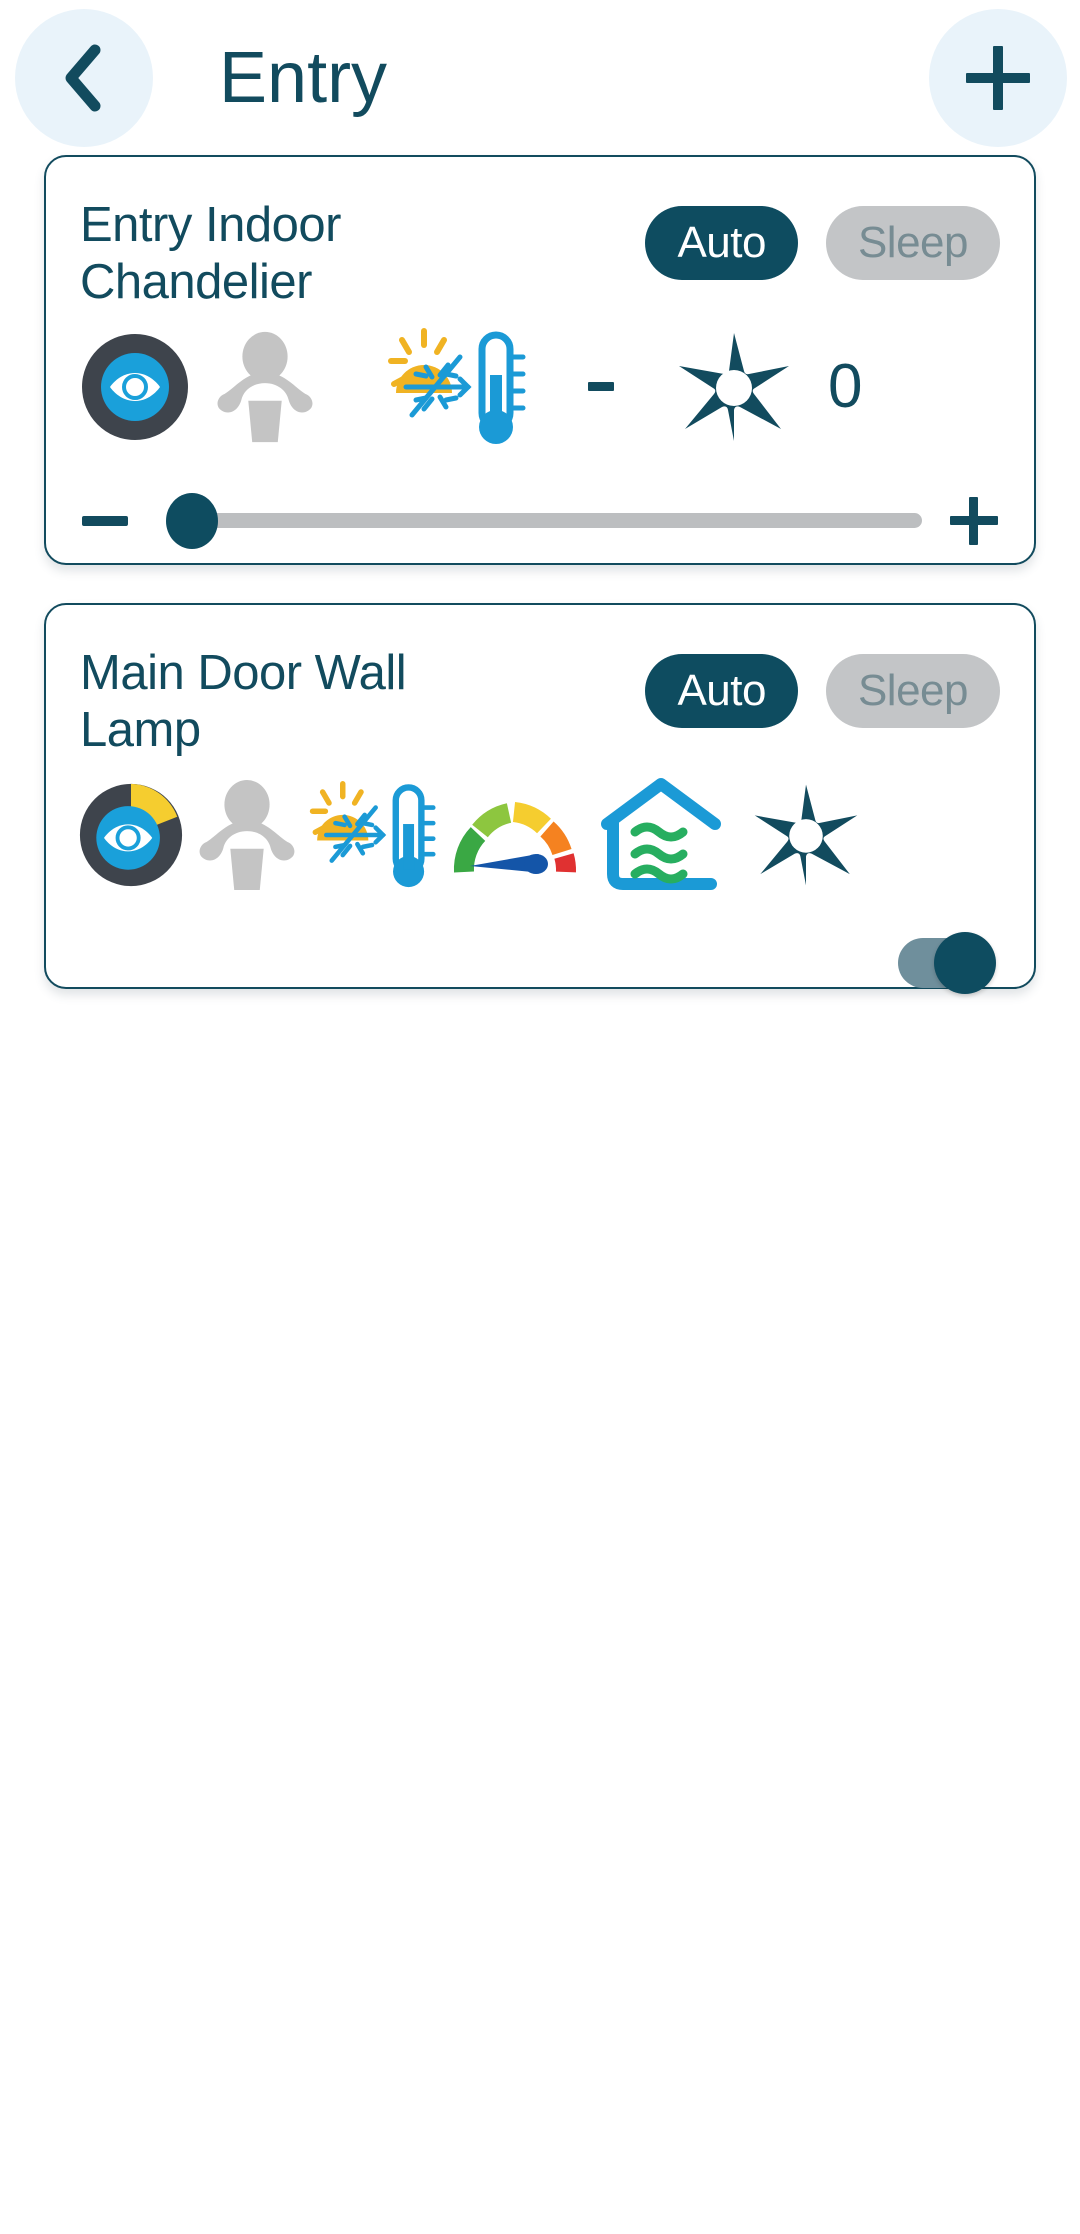 This screenshot has width=1080, height=2234. What do you see at coordinates (845, 386) in the screenshot?
I see `brightness-value: 0` at bounding box center [845, 386].